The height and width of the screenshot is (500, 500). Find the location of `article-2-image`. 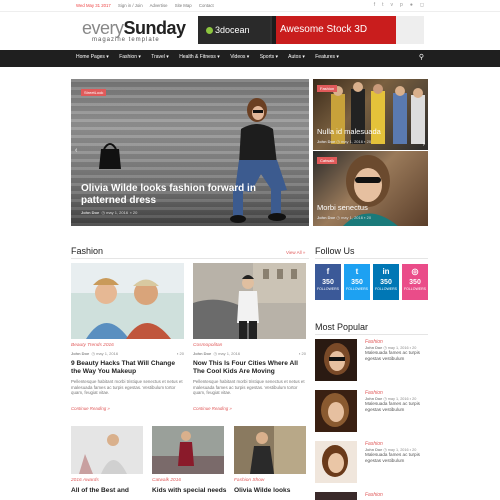

article-2-image is located at coordinates (249, 301).